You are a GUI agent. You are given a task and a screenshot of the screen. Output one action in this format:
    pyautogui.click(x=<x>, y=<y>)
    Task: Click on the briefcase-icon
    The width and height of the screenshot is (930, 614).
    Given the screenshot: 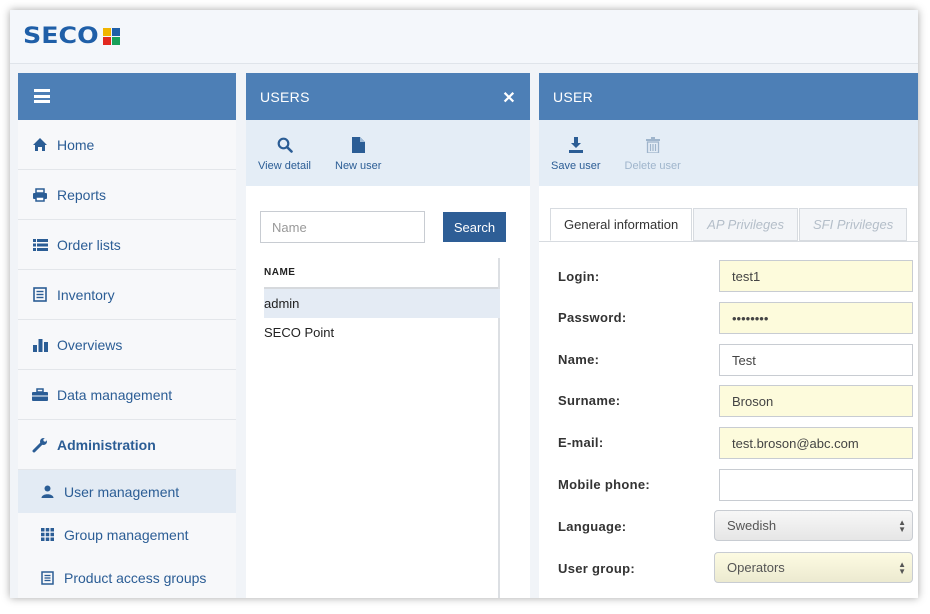 What is the action you would take?
    pyautogui.click(x=40, y=395)
    